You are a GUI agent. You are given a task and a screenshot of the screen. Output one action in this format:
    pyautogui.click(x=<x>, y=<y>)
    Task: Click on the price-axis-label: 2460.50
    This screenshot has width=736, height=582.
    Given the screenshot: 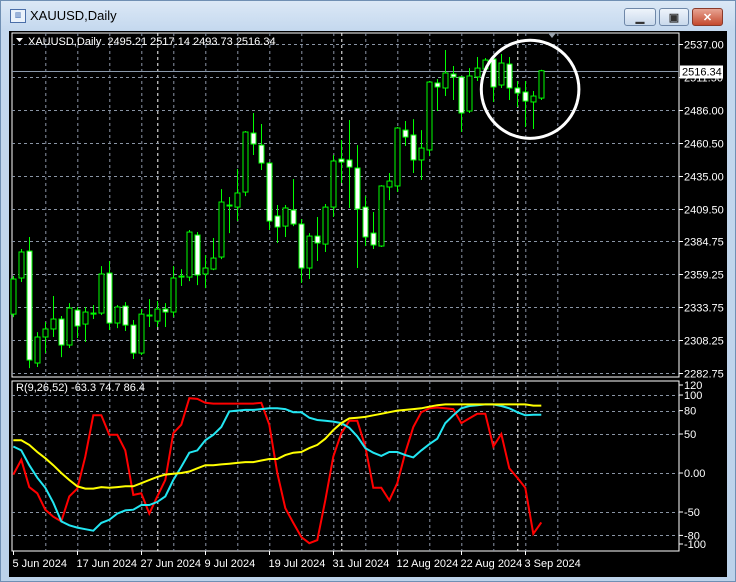 What is the action you would take?
    pyautogui.click(x=704, y=145)
    